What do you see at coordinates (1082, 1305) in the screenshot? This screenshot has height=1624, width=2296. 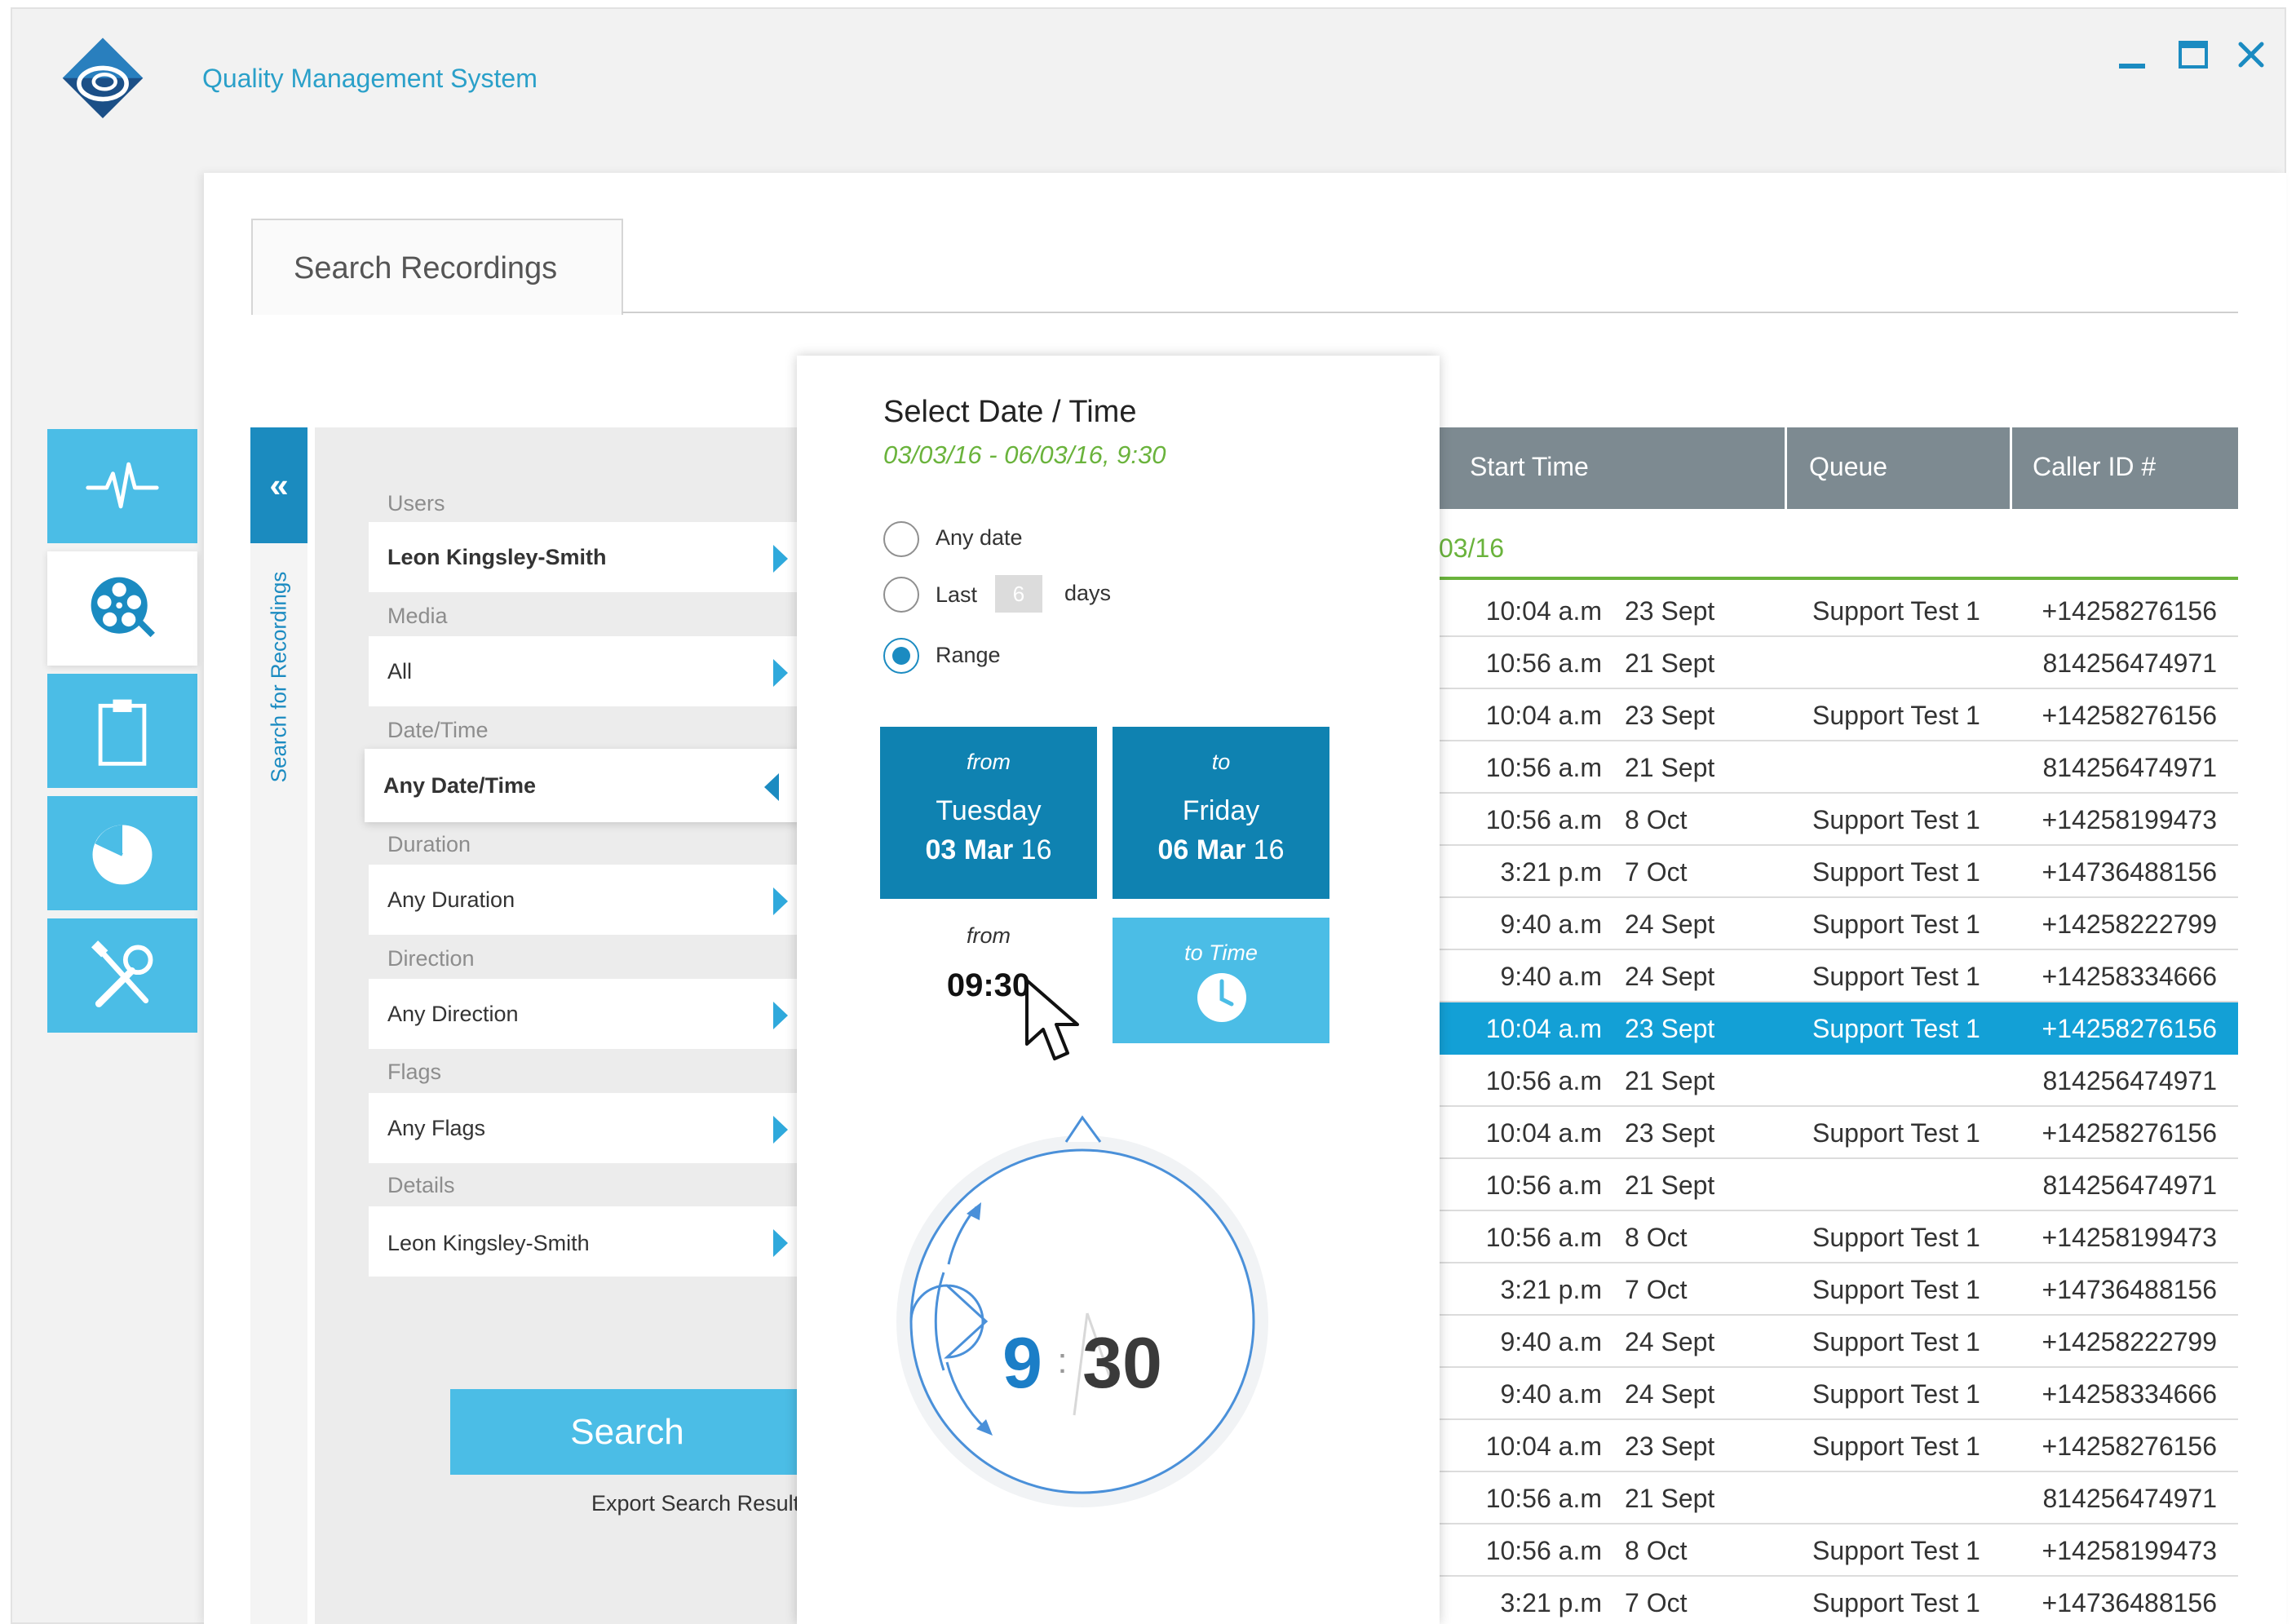 I see `time-picker-dial` at bounding box center [1082, 1305].